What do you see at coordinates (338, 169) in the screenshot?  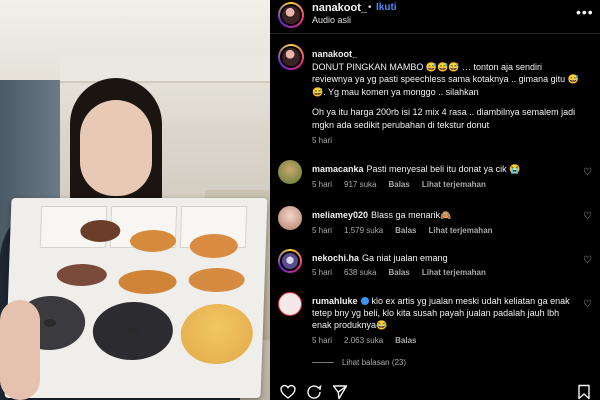 I see `comment-username: mamacanka` at bounding box center [338, 169].